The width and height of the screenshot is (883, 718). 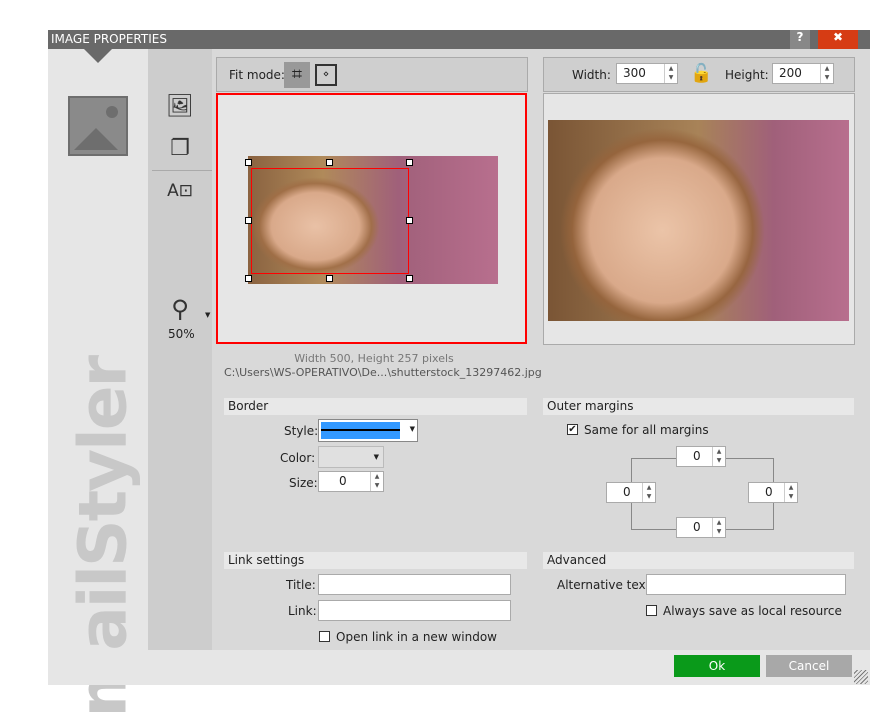 What do you see at coordinates (98, 56) in the screenshot?
I see `pointer-notch` at bounding box center [98, 56].